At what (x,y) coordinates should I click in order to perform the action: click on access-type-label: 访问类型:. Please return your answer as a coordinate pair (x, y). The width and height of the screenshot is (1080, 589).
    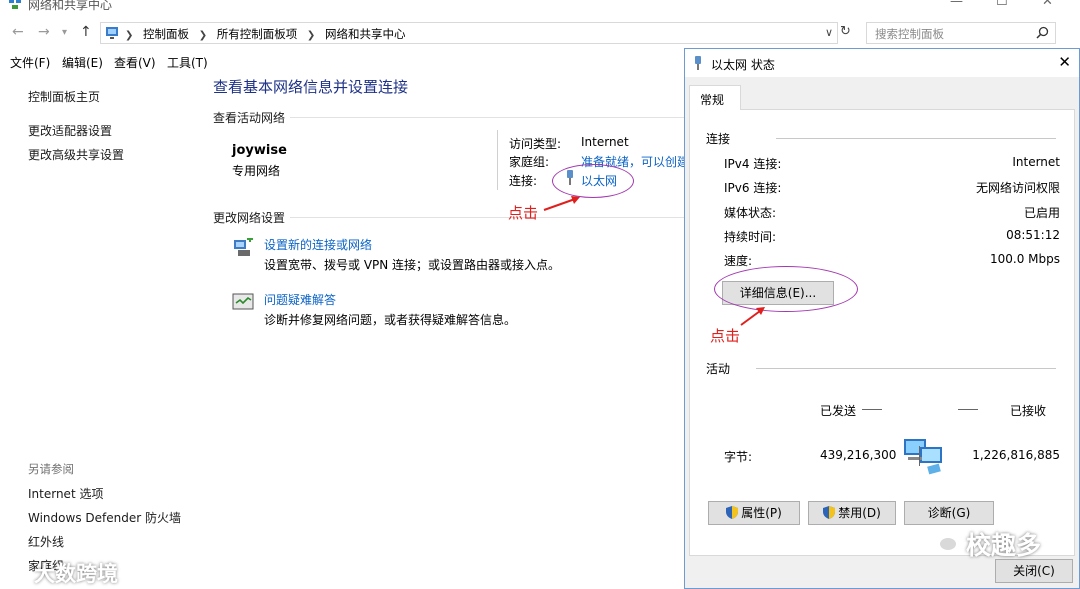
    Looking at the image, I should click on (535, 144).